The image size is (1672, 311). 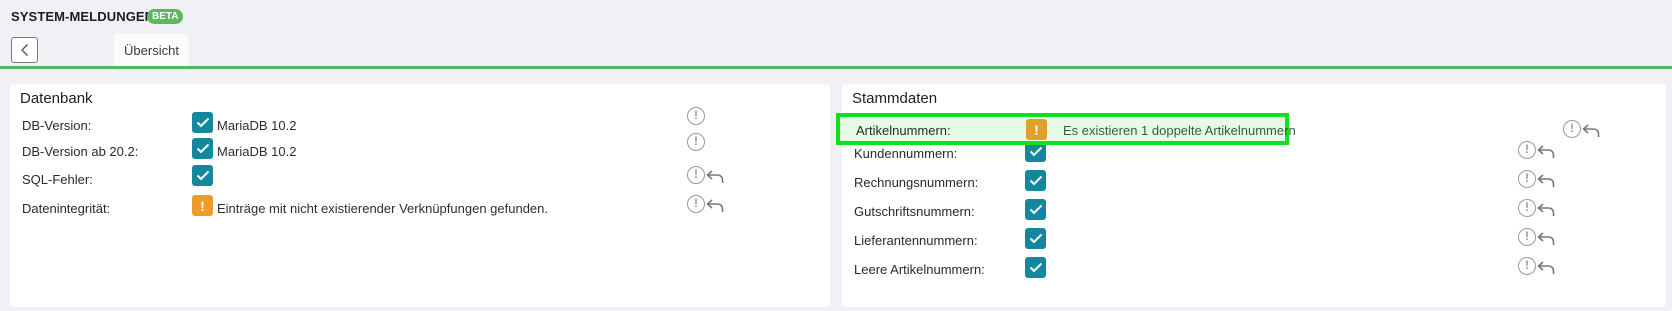 I want to click on row-label: Gutschriftsnummern:, so click(x=914, y=211).